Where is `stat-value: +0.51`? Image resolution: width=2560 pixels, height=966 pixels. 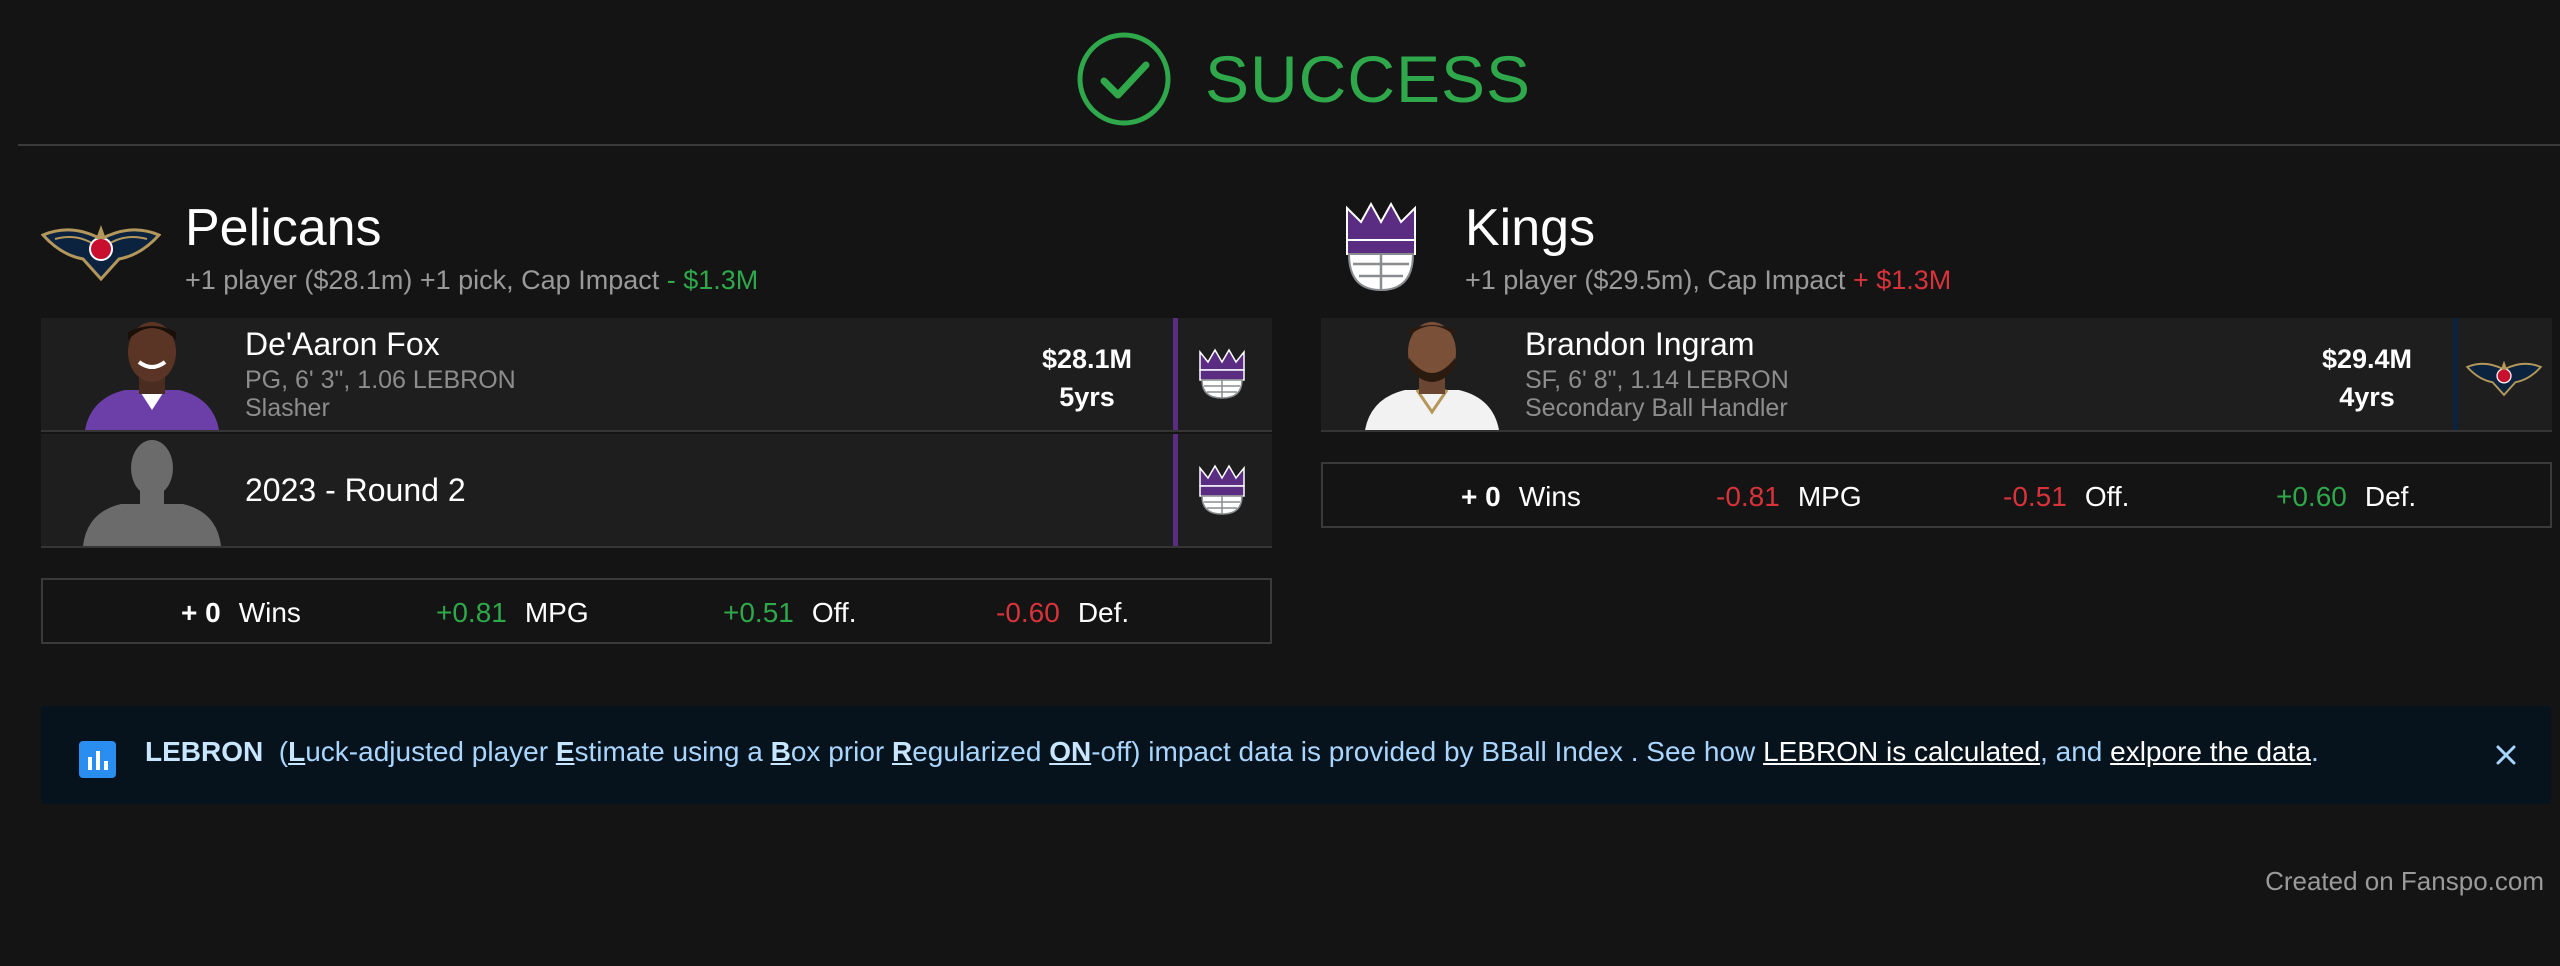 stat-value: +0.51 is located at coordinates (758, 612).